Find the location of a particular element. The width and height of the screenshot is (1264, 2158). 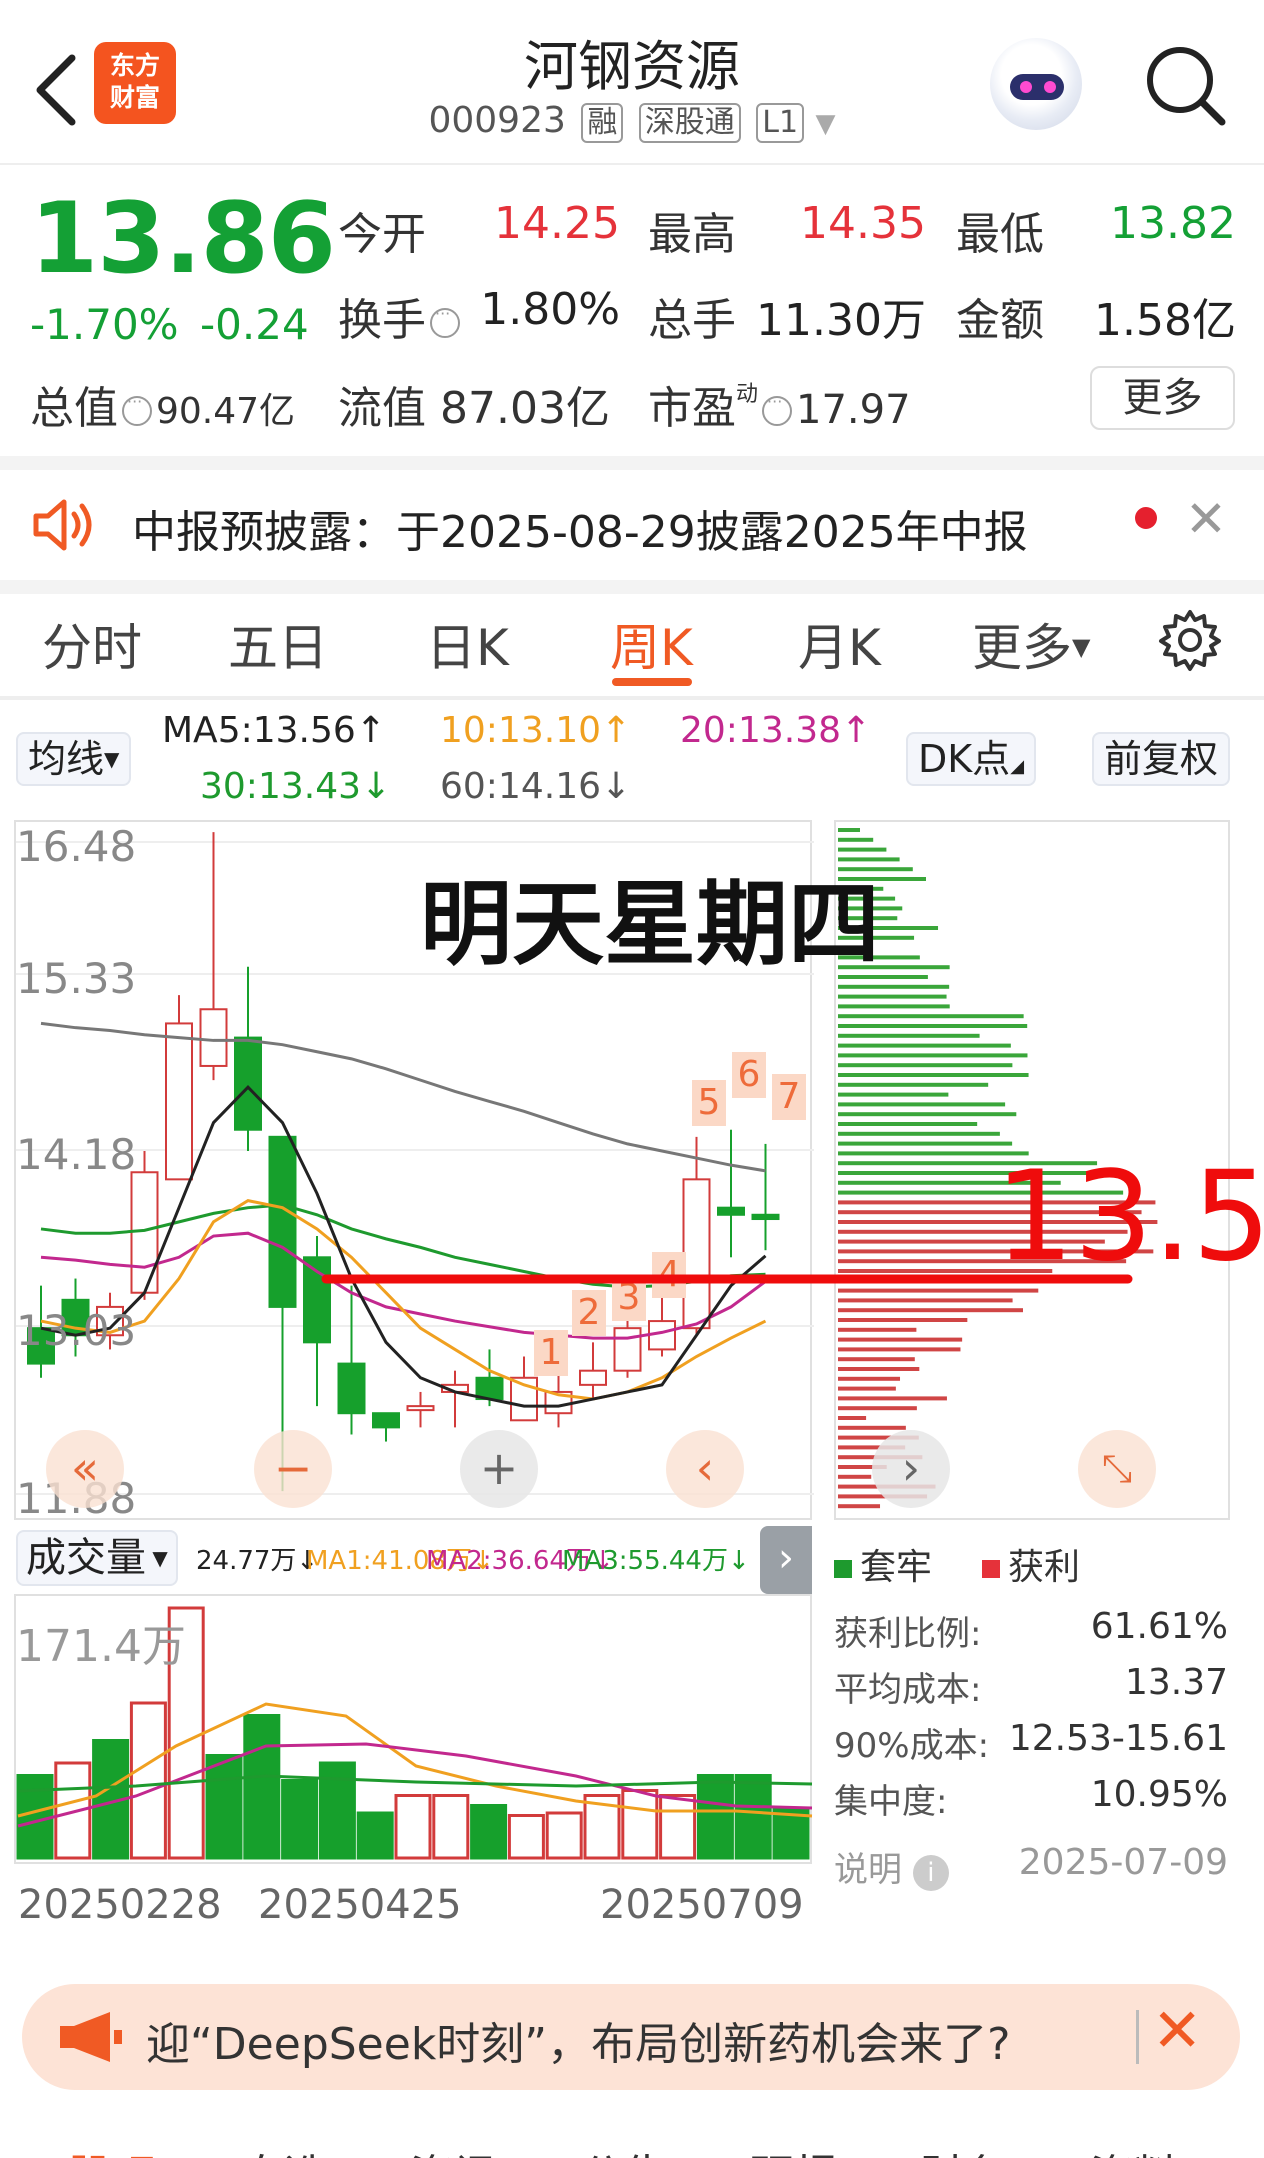

ma-select: 均线▼ is located at coordinates (74, 759).